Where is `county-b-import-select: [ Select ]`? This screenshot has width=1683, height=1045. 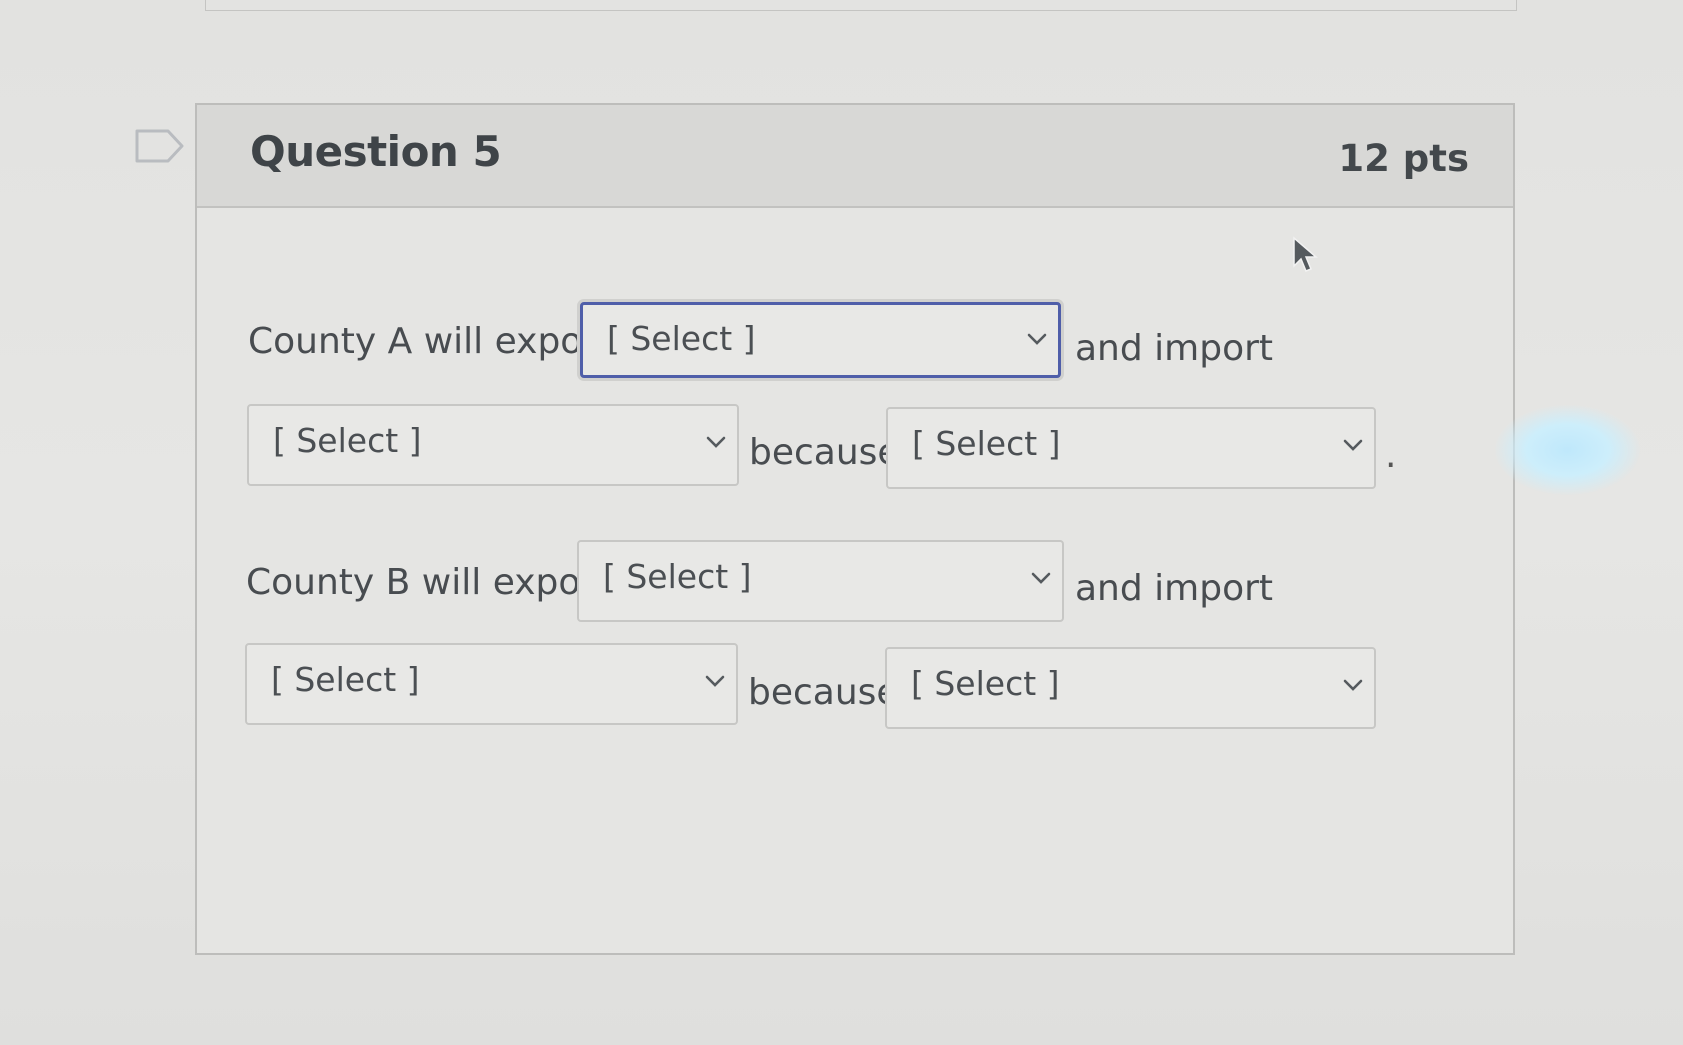 county-b-import-select: [ Select ] is located at coordinates (491, 684).